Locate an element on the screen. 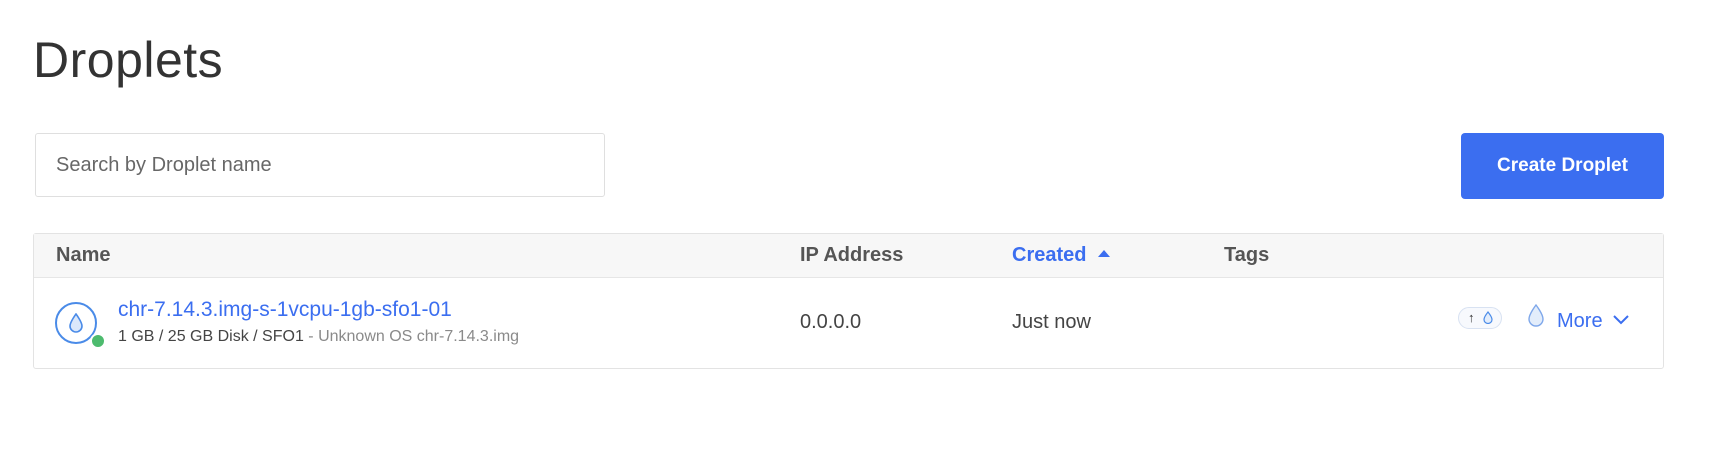 This screenshot has height=454, width=1712. chevron-down-icon is located at coordinates (1620, 320).